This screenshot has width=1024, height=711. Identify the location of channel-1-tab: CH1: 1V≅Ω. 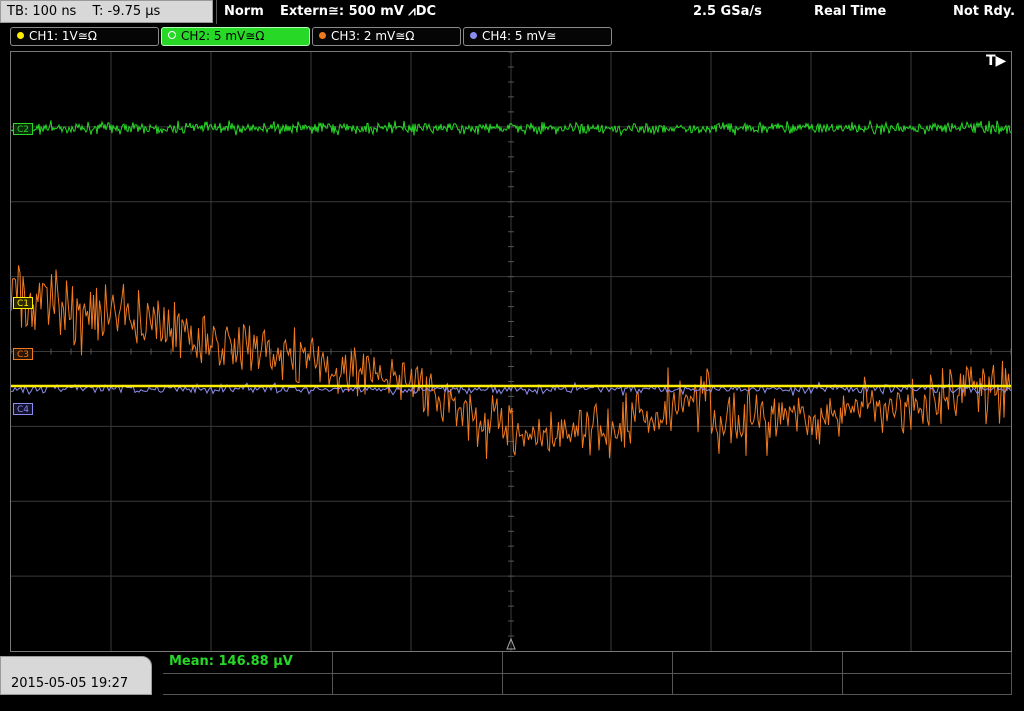
(84, 36).